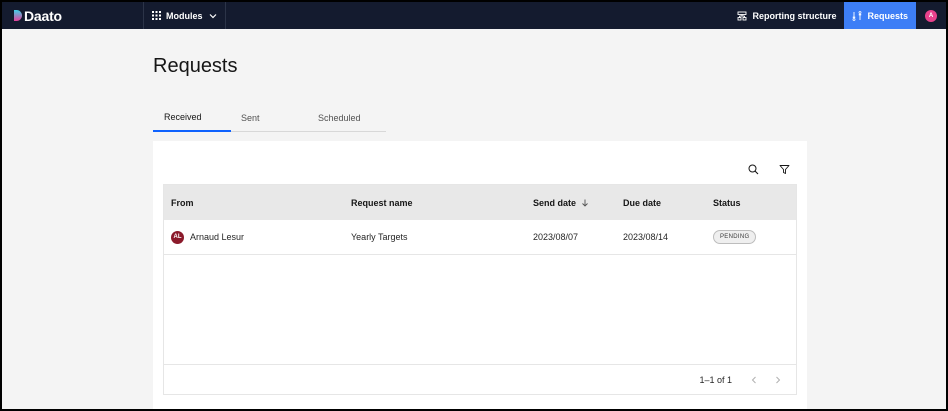 Image resolution: width=948 pixels, height=411 pixels. Describe the element at coordinates (192, 118) in the screenshot. I see `tab-received: Received` at that location.